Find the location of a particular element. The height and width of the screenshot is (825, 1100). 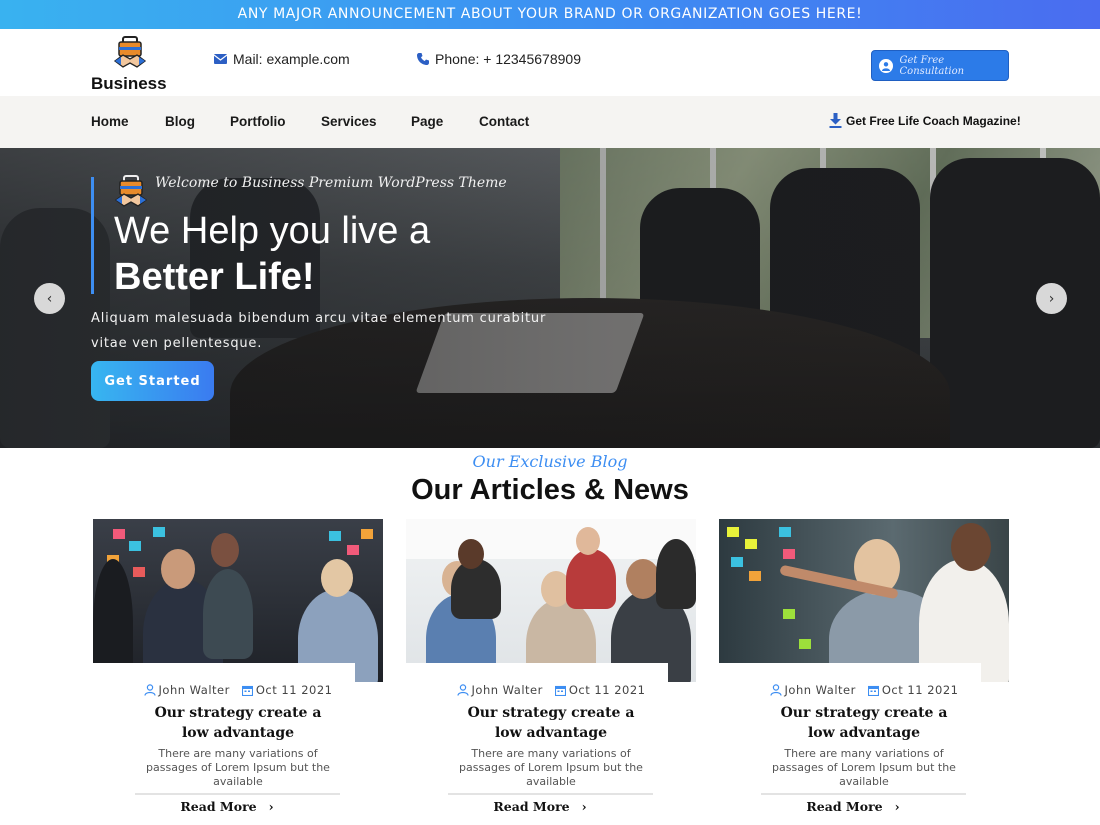

phone-icon is located at coordinates (423, 59).